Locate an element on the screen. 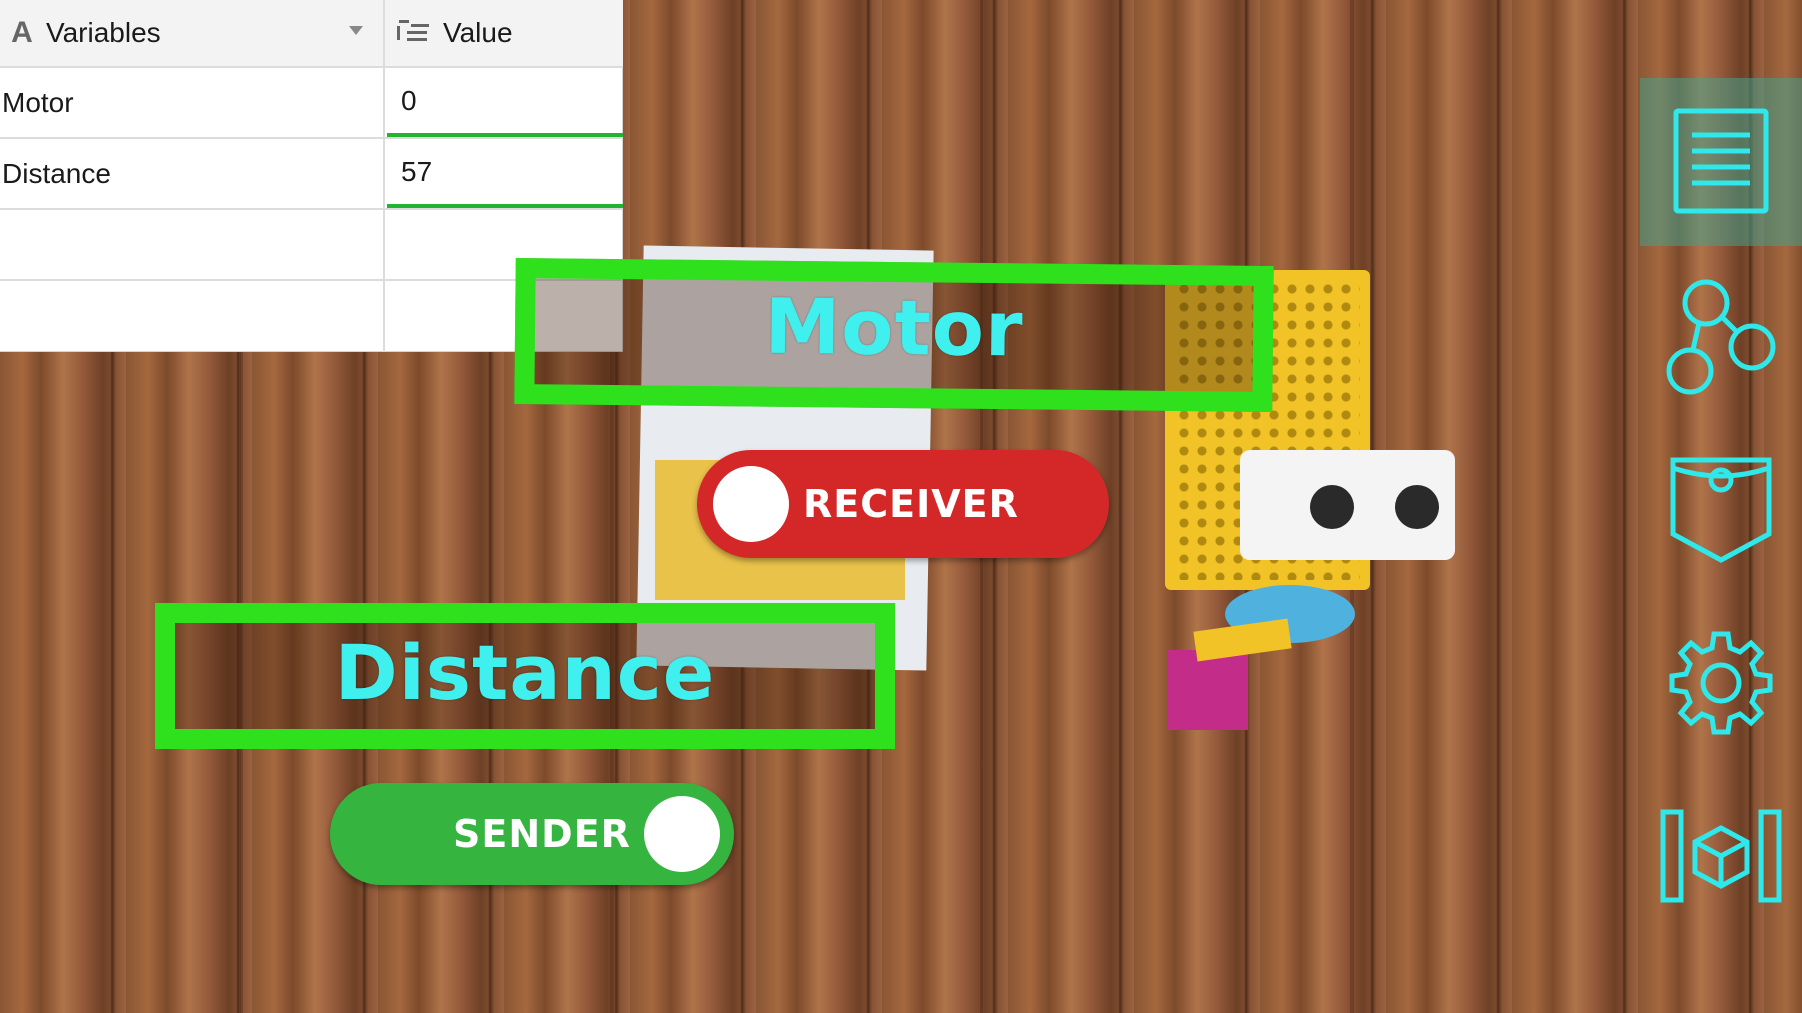  distance-ar-label: Distance is located at coordinates (525, 676).